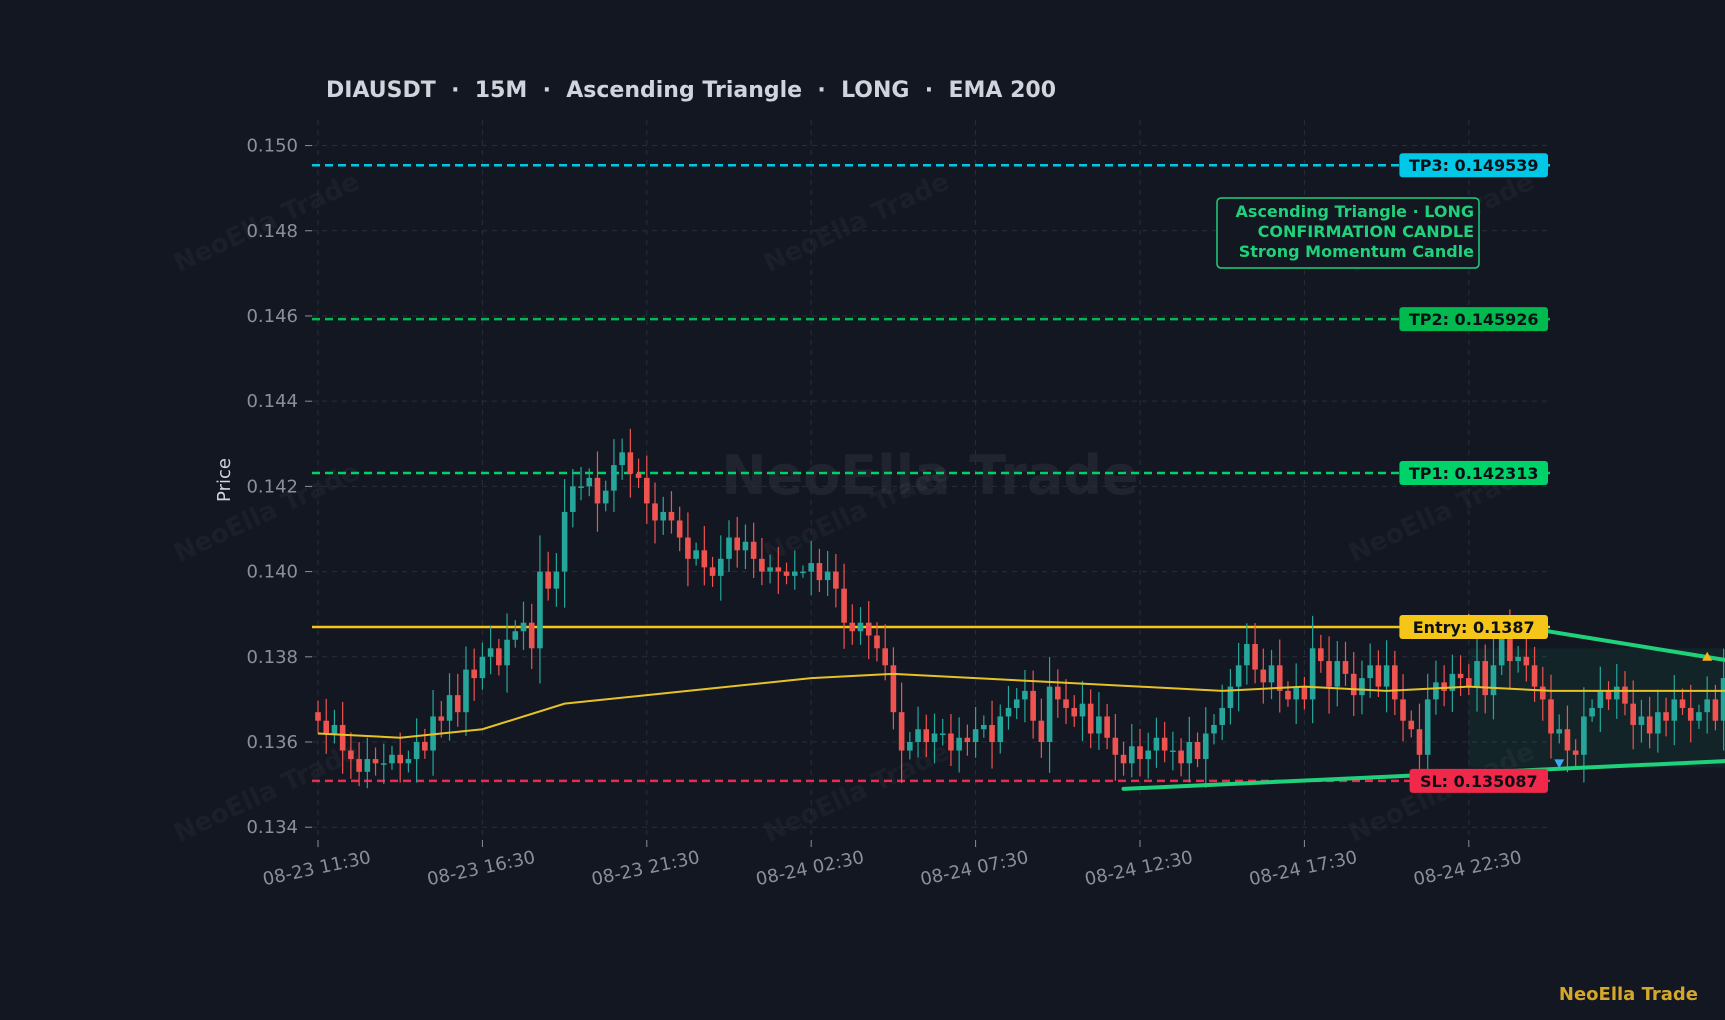 The height and width of the screenshot is (1020, 1725). Describe the element at coordinates (1628, 994) in the screenshot. I see `brand-label: NeoElla Trade` at that location.